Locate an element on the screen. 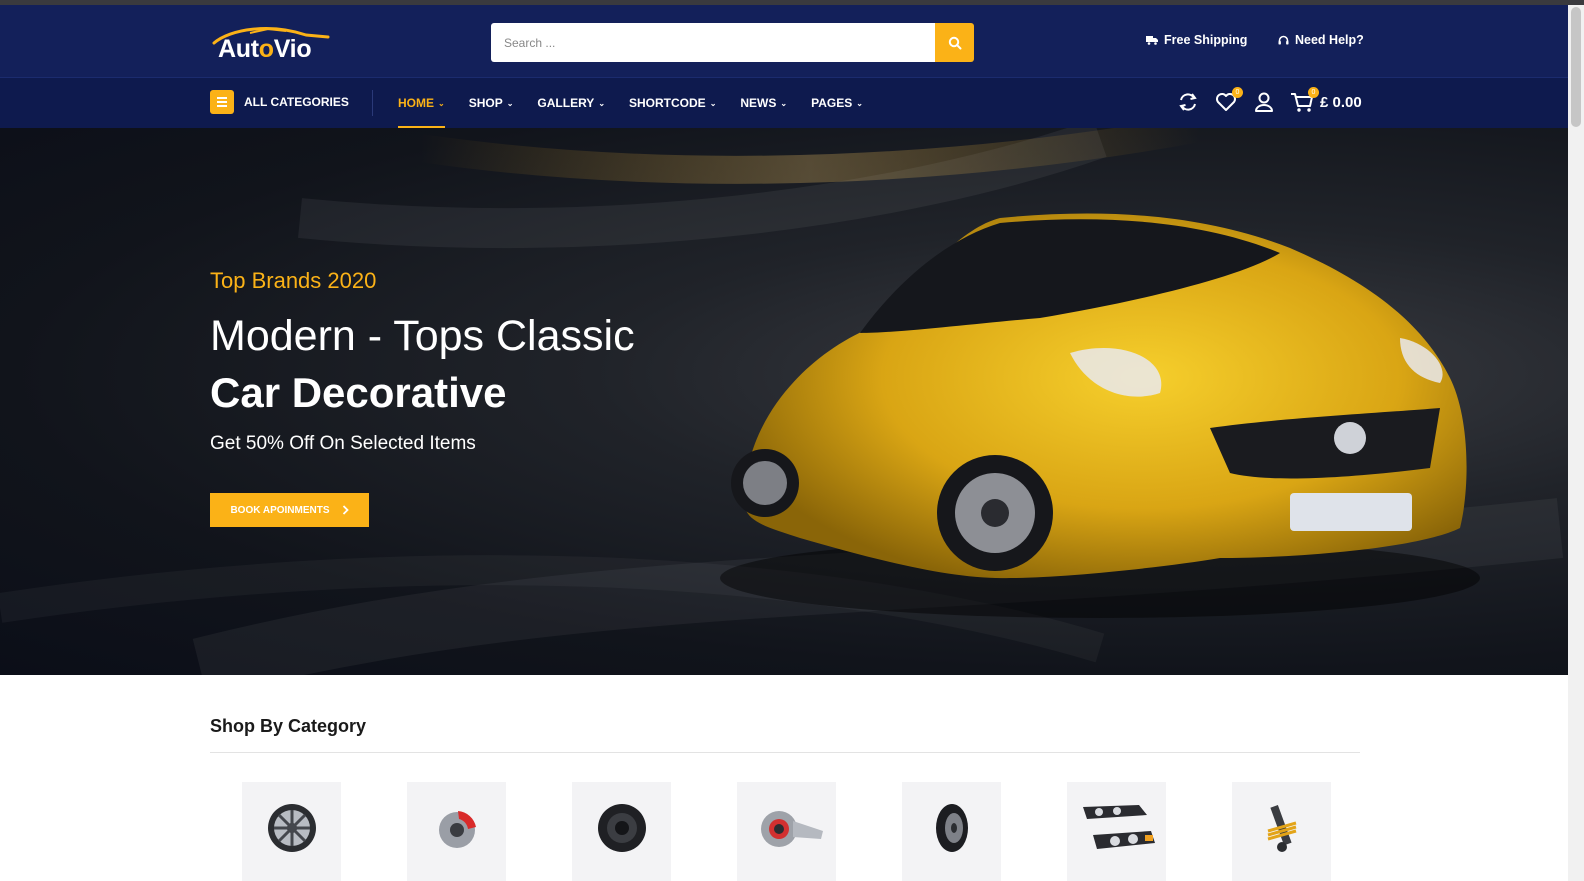 The height and width of the screenshot is (881, 1584). hero-description: Get 50% Off On Selected Items is located at coordinates (343, 443).